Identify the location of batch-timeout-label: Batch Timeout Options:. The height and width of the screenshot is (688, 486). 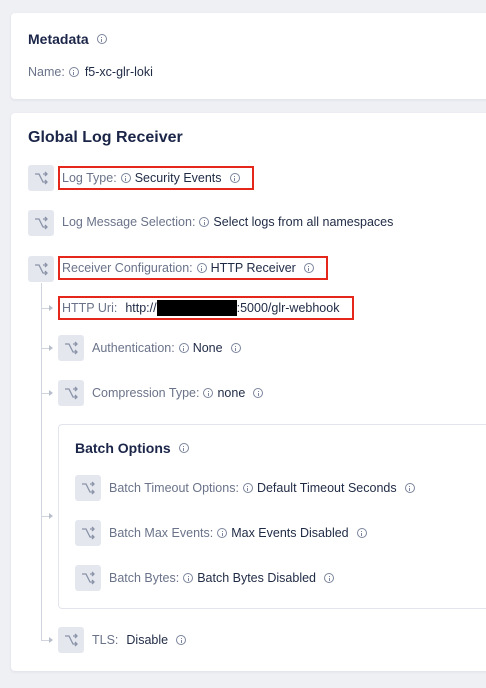
(174, 488).